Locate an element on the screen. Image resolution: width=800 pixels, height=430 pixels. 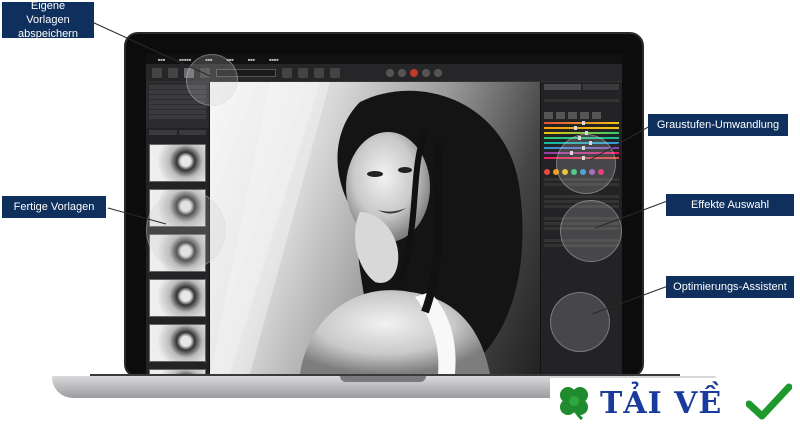
menu-item: ■■■■■ is located at coordinates (185, 59).